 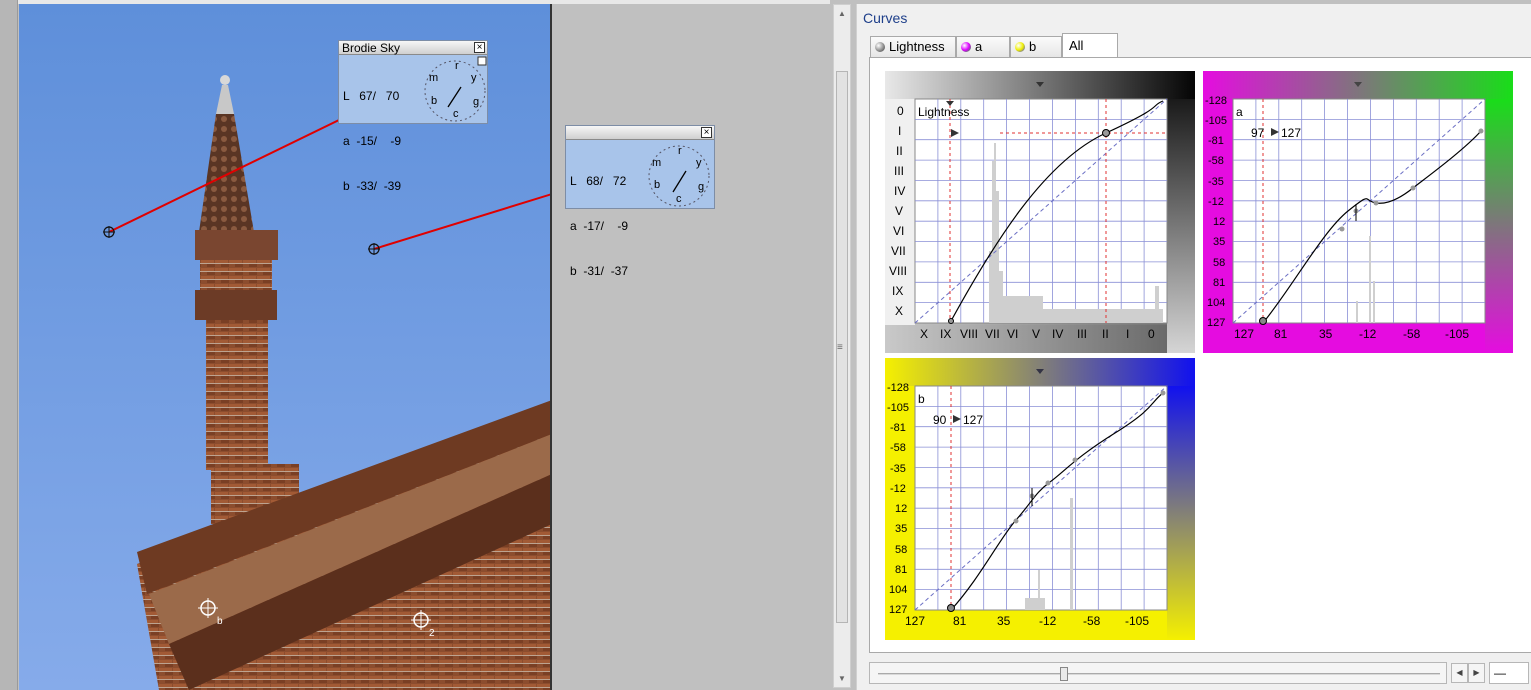 I want to click on tab-b: b, so click(x=1036, y=46).